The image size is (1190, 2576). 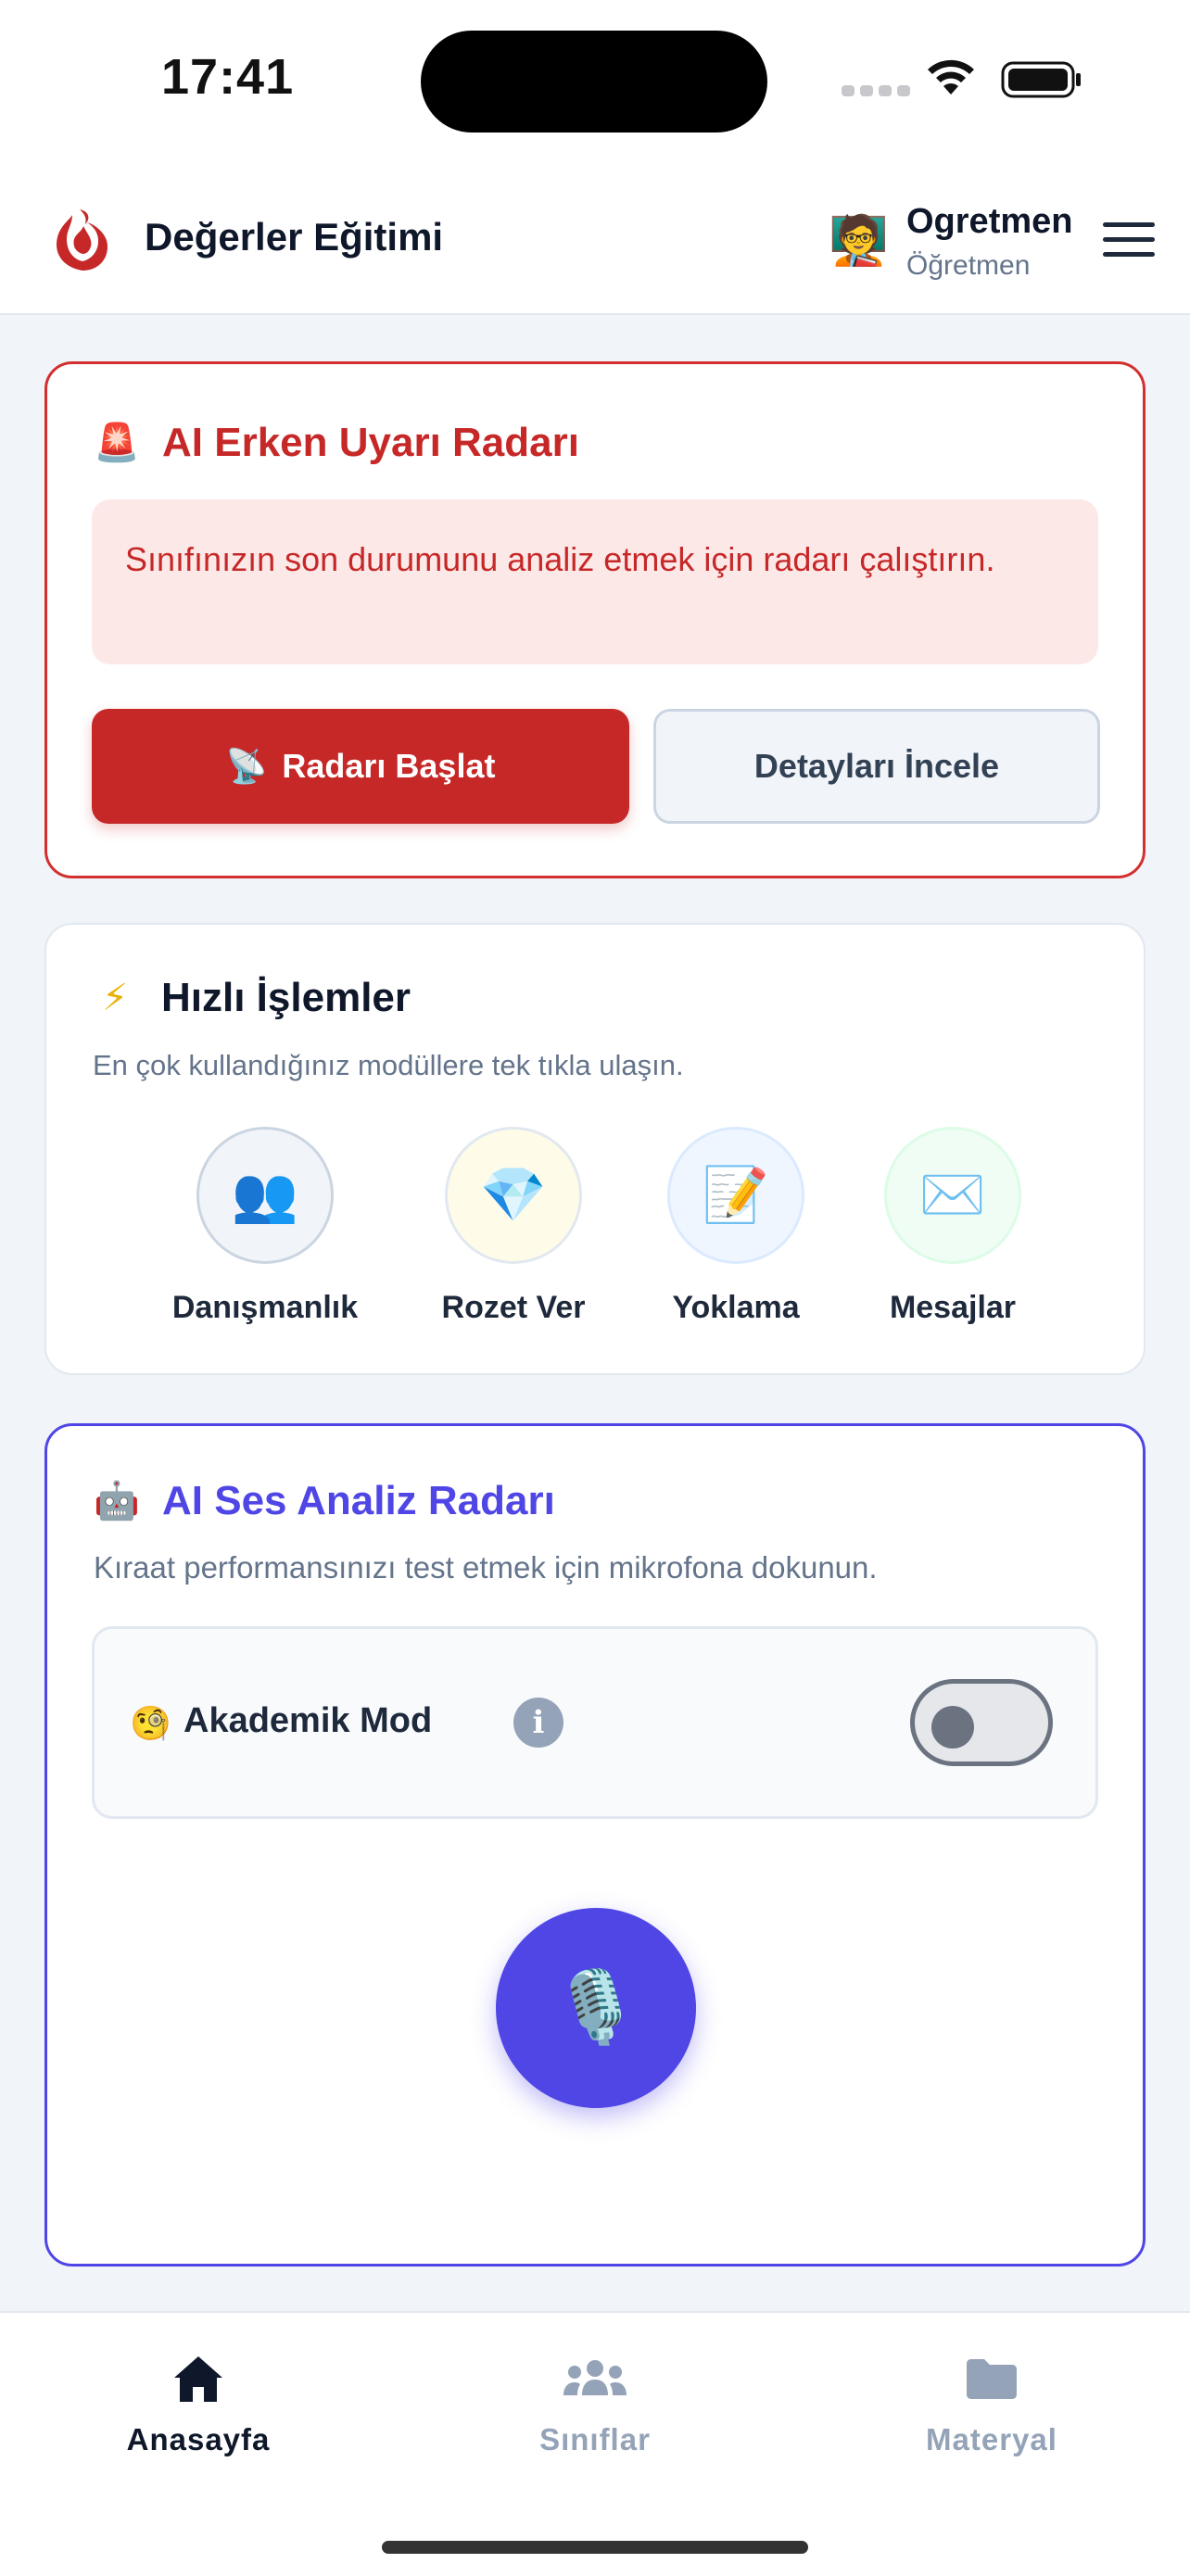 What do you see at coordinates (595, 2402) in the screenshot?
I see `tab-classes: Sınıflar` at bounding box center [595, 2402].